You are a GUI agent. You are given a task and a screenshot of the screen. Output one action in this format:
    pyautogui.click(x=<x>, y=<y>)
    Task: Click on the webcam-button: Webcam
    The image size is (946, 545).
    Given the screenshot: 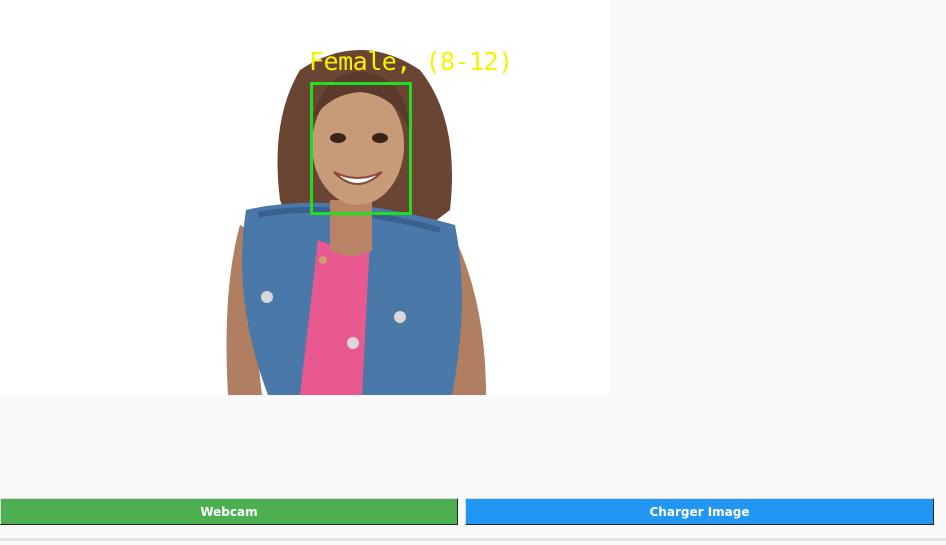 What is the action you would take?
    pyautogui.click(x=229, y=511)
    